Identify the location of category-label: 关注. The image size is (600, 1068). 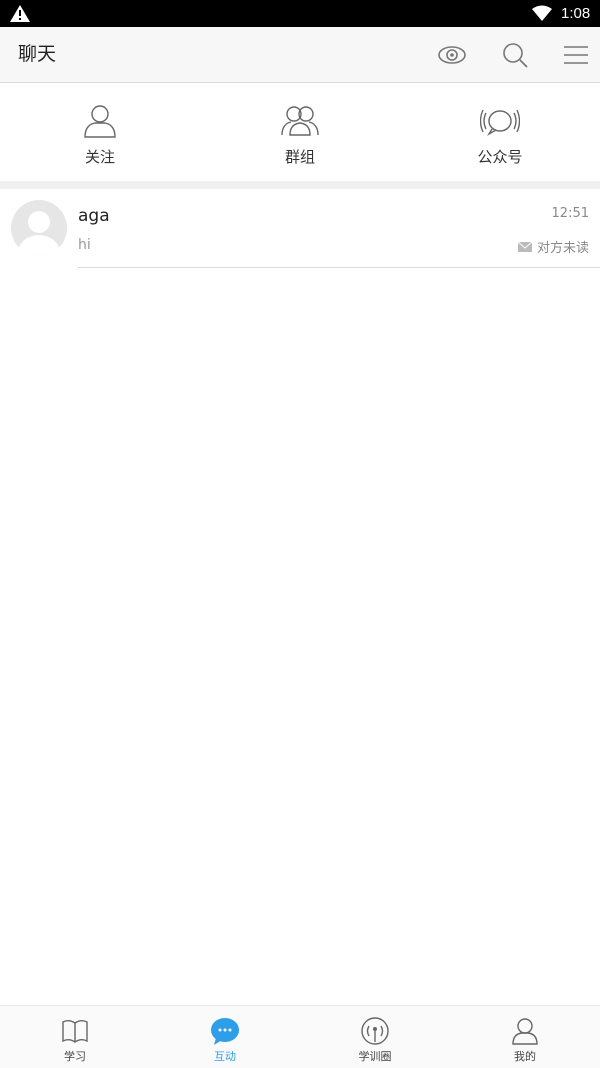
(99, 157).